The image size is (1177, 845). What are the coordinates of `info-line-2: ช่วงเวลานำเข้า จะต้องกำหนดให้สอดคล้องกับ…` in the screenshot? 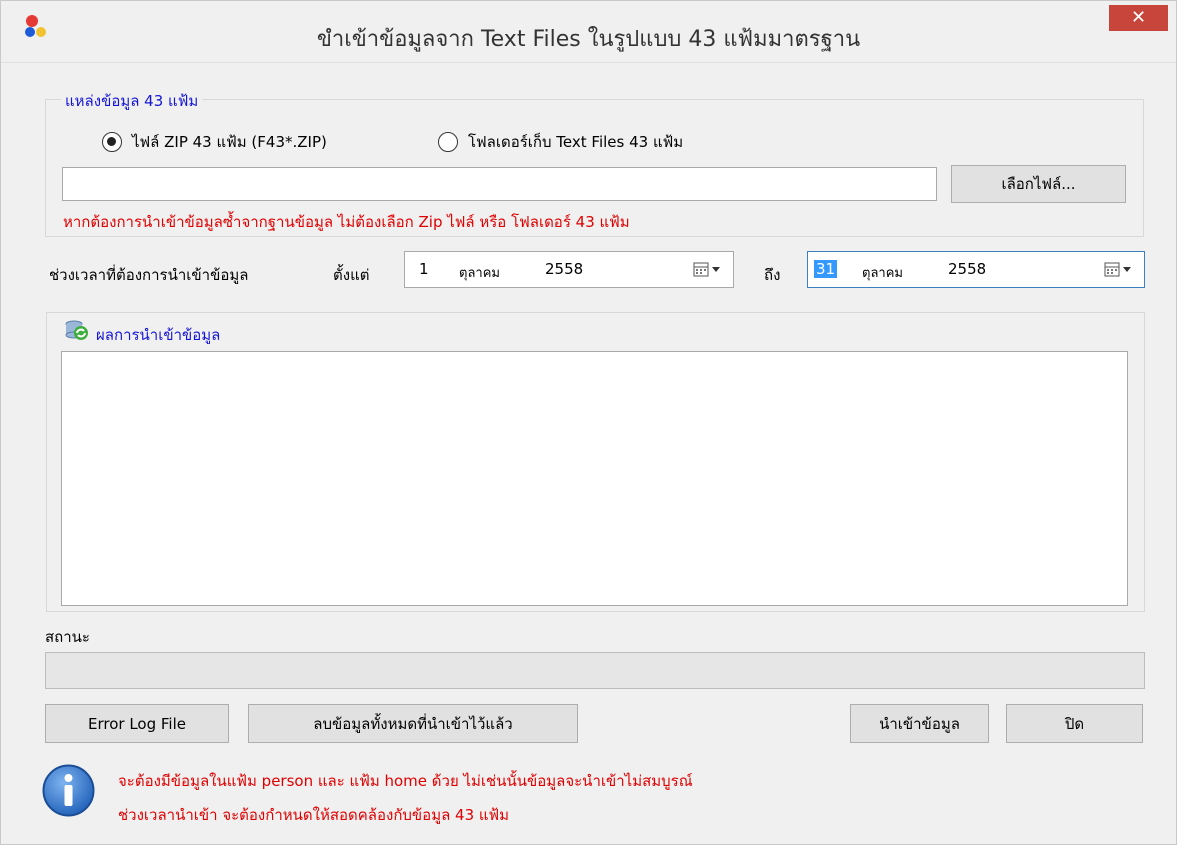 It's located at (314, 815).